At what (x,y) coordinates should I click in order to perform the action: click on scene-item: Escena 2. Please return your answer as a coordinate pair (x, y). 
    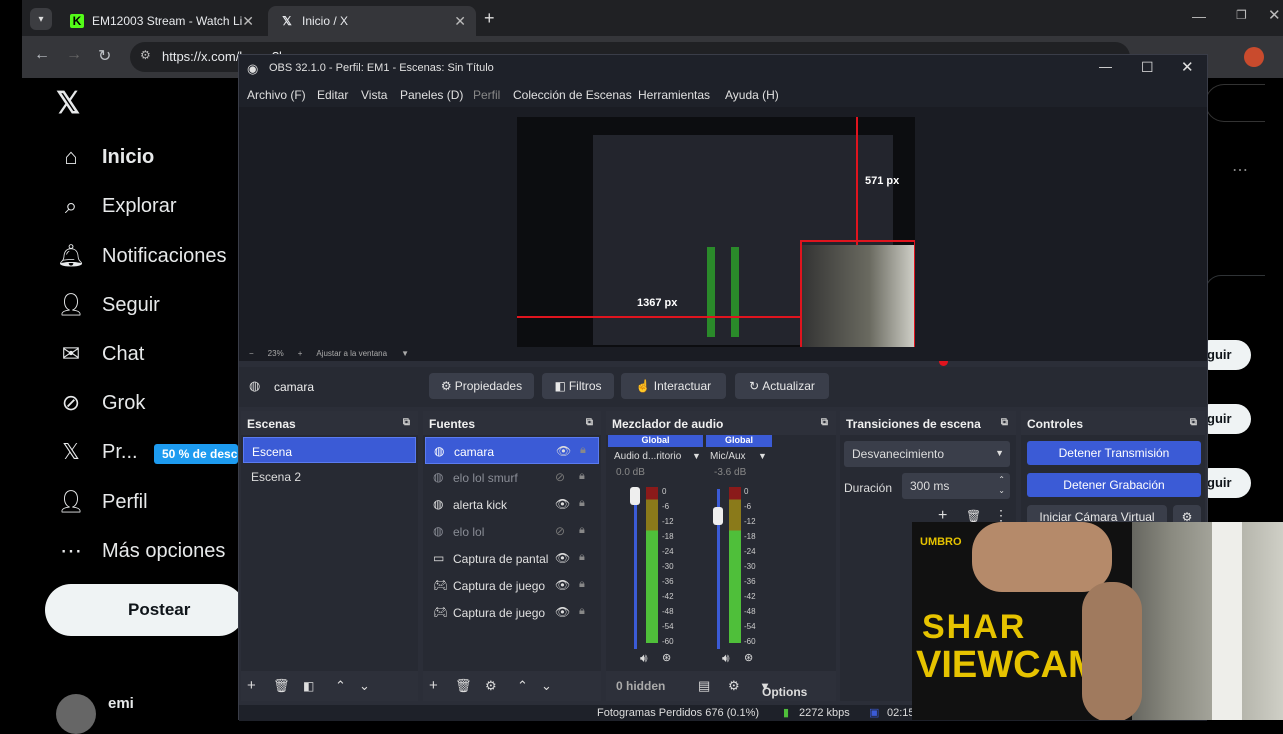
    Looking at the image, I should click on (329, 476).